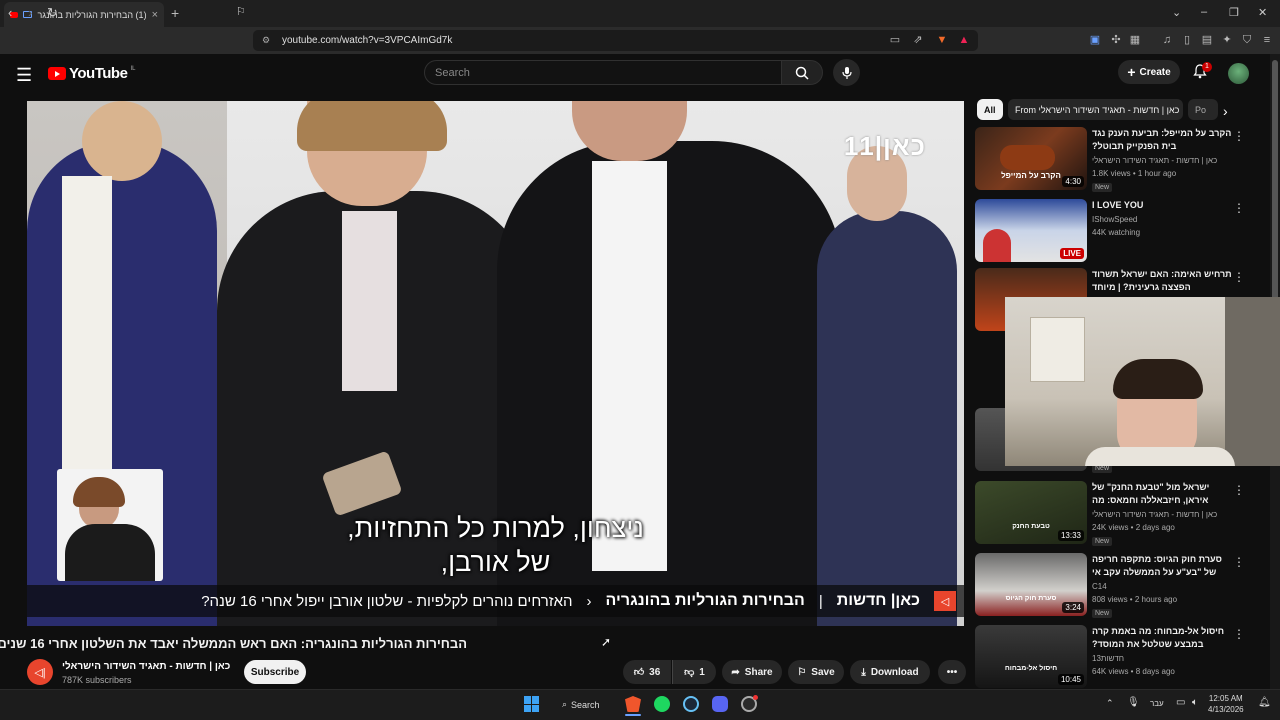 Image resolution: width=1280 pixels, height=720 pixels. What do you see at coordinates (52, 13) in the screenshot?
I see `reload-icon: ↻` at bounding box center [52, 13].